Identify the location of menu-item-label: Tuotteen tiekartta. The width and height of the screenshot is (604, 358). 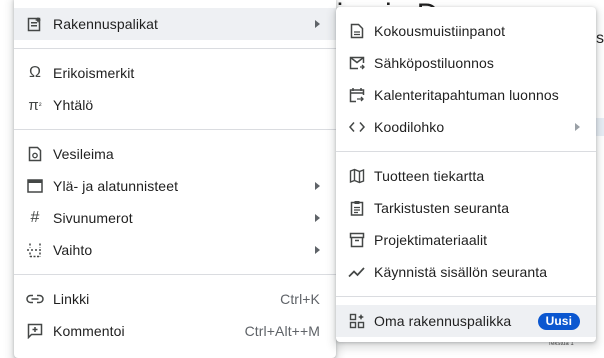
(429, 176).